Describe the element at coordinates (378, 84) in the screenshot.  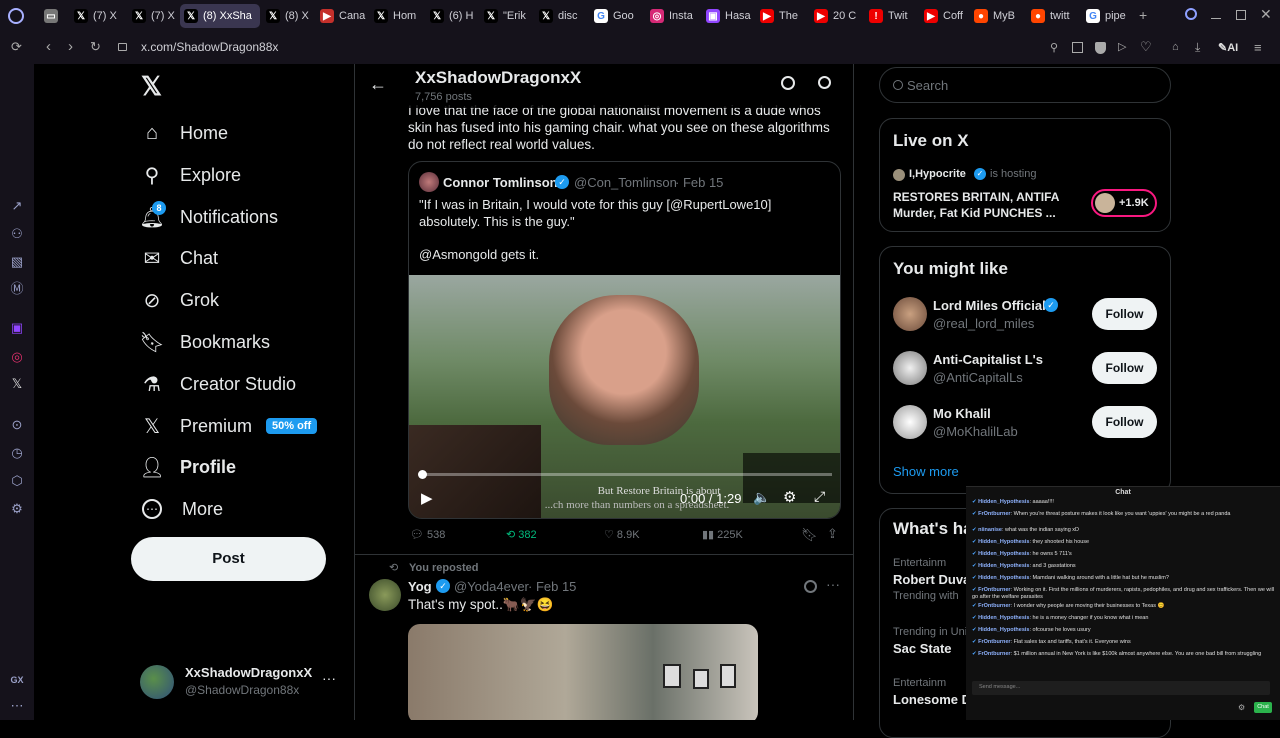
I see `back-arrow-icon: ←` at that location.